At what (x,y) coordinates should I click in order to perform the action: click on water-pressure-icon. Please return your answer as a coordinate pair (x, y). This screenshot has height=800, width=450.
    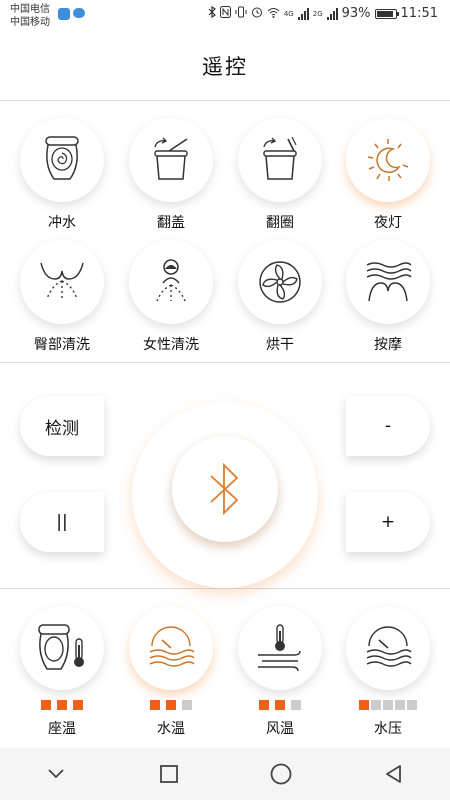
    Looking at the image, I should click on (389, 646).